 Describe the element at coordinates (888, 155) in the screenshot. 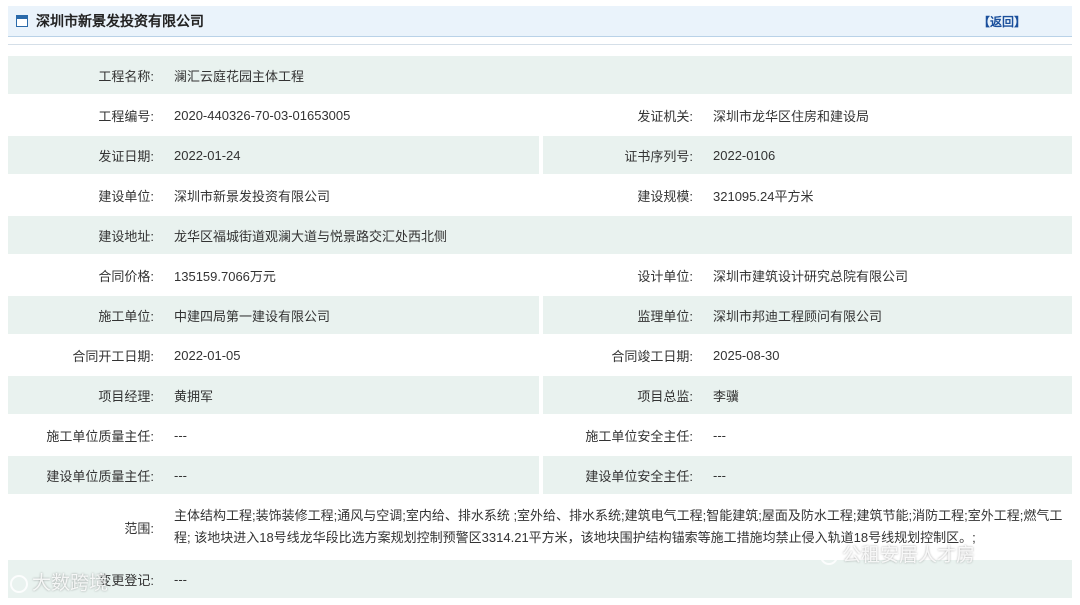

I see `value-certificate-serial: 2022-0106` at that location.